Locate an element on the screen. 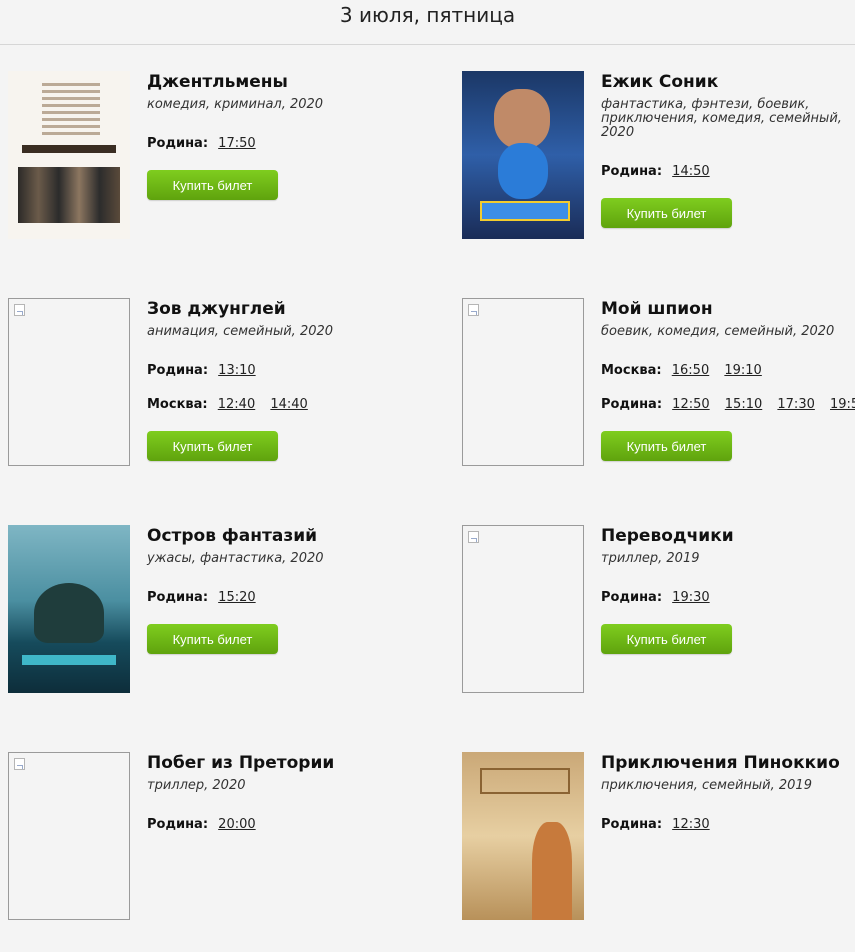 The image size is (855, 952). fantasy-island-poster is located at coordinates (69, 609).